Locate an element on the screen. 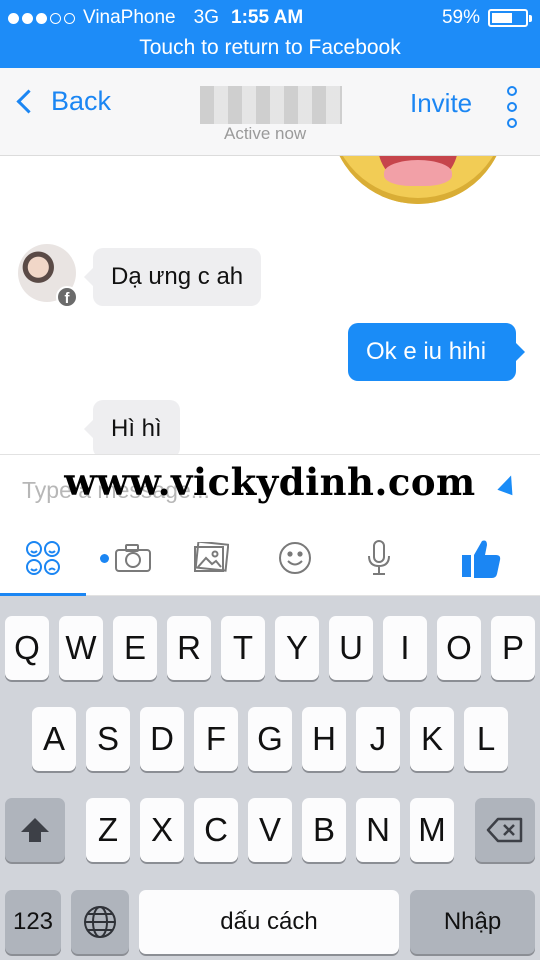 This screenshot has height=960, width=540. message-input is located at coordinates (252, 490).